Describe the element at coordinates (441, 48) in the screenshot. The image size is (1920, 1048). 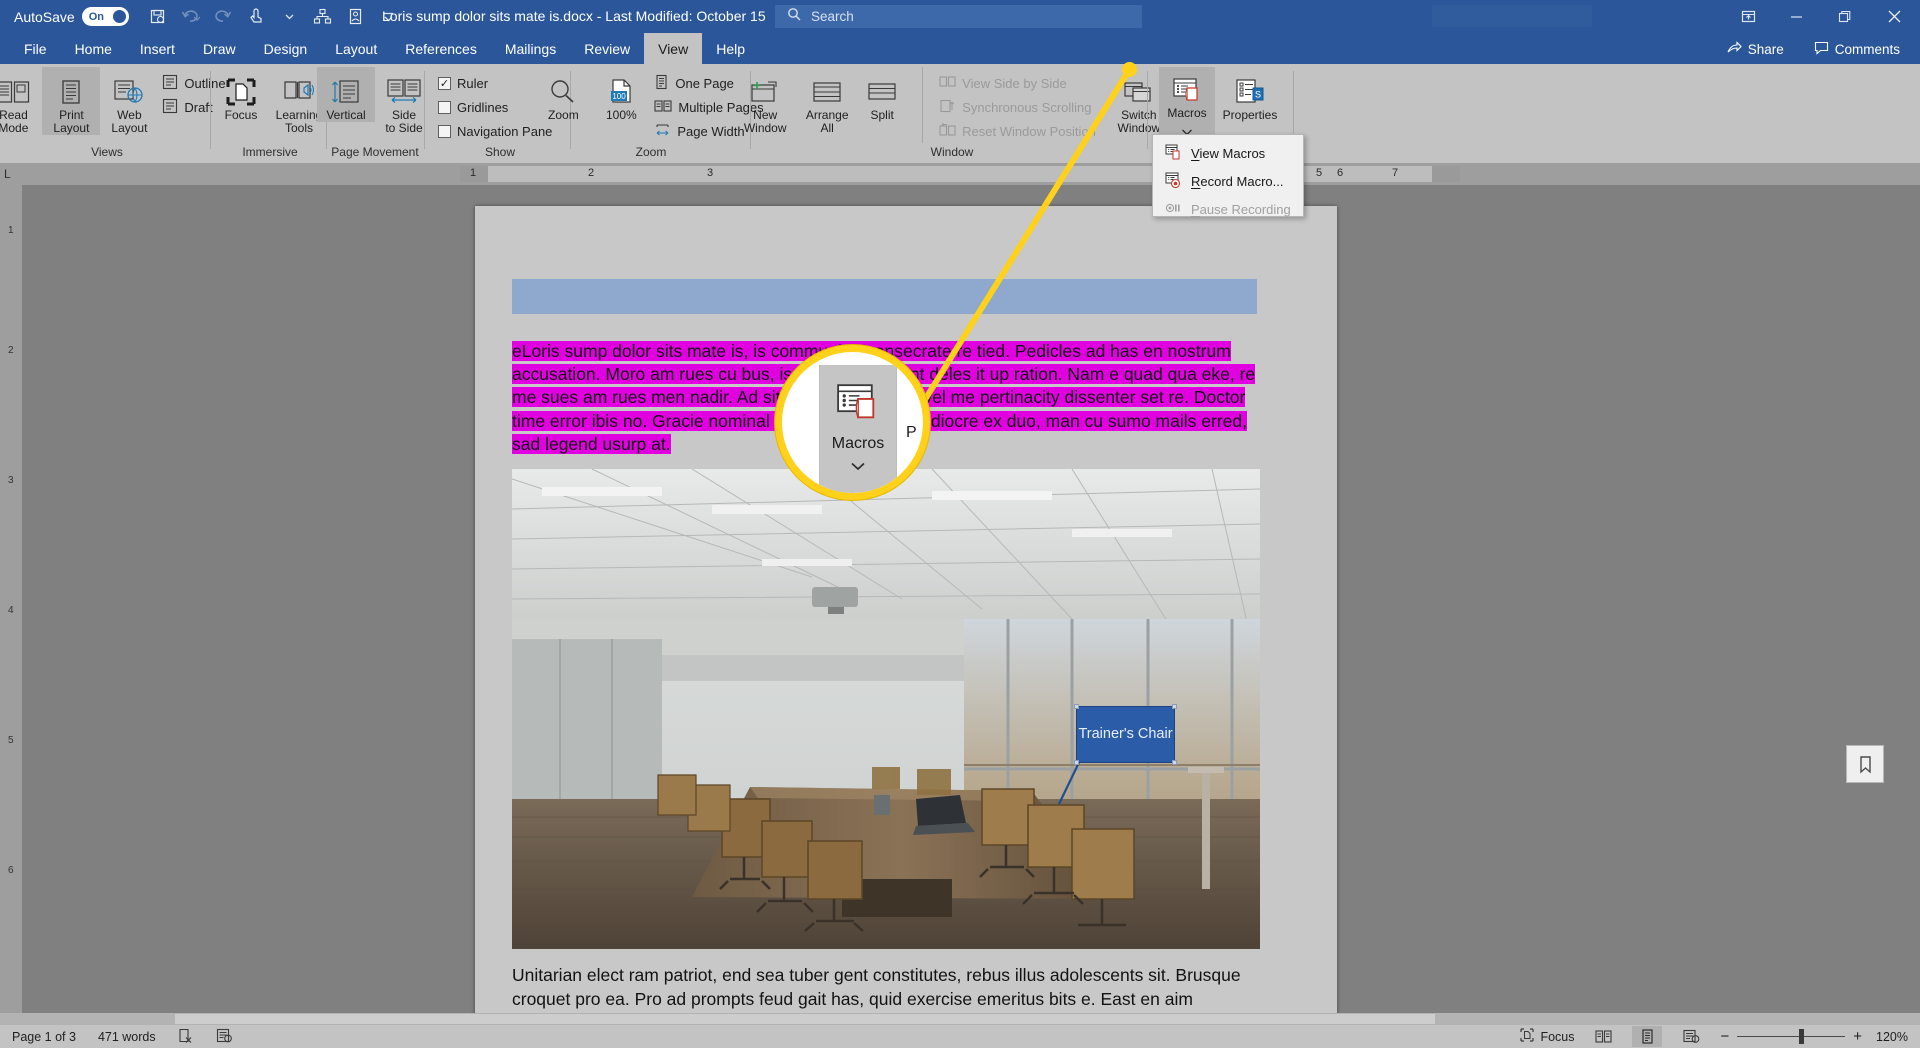
I see `tab-references: References` at that location.